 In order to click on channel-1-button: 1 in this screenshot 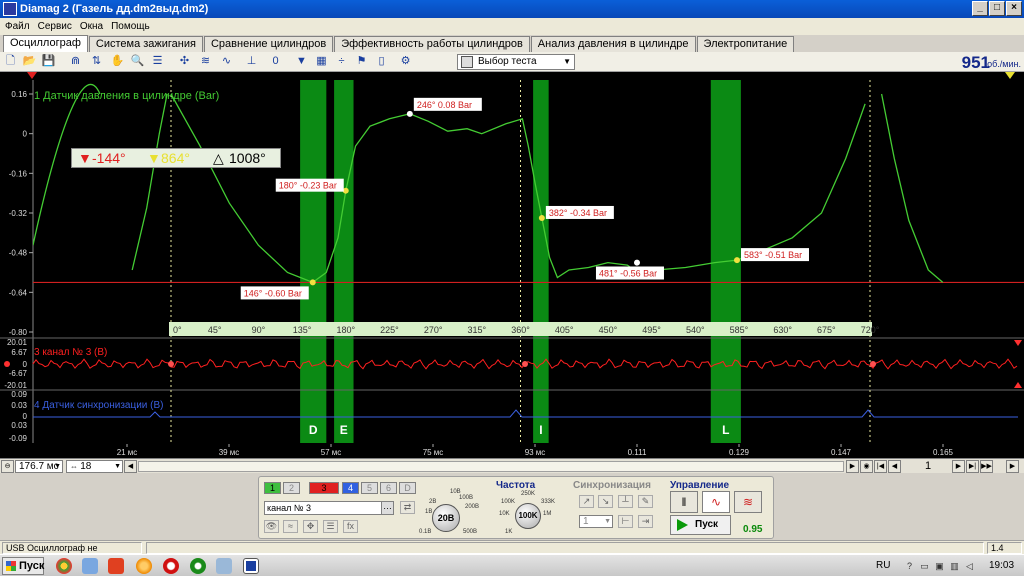, I will do `click(272, 488)`.